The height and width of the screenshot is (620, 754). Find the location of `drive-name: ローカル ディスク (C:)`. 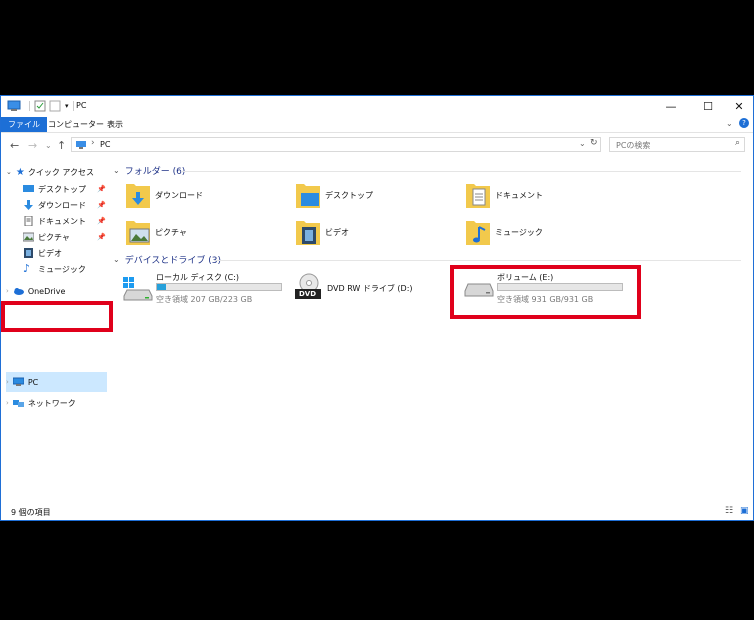

drive-name: ローカル ディスク (C:) is located at coordinates (198, 277).